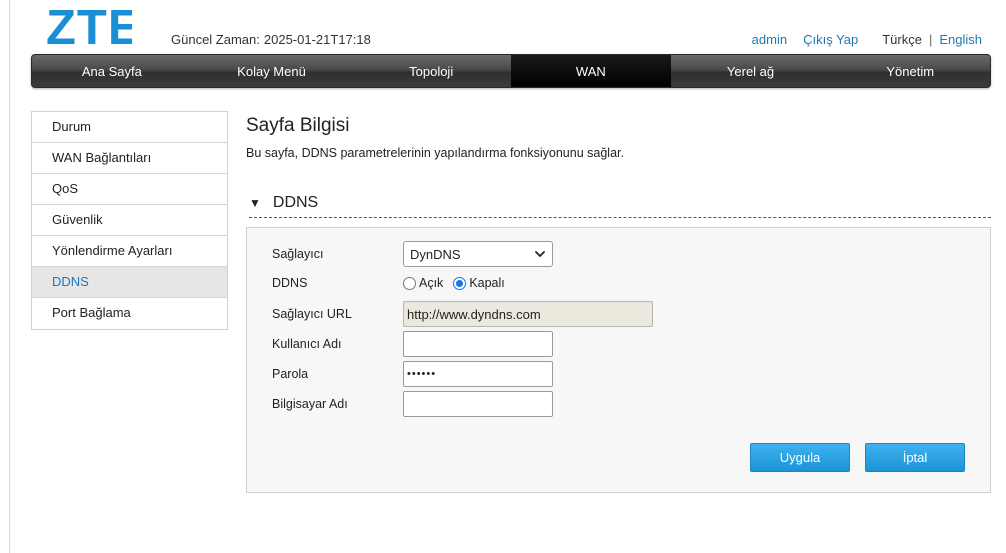 The width and height of the screenshot is (1006, 553). I want to click on page-title: Sayfa Bilgisi, so click(298, 125).